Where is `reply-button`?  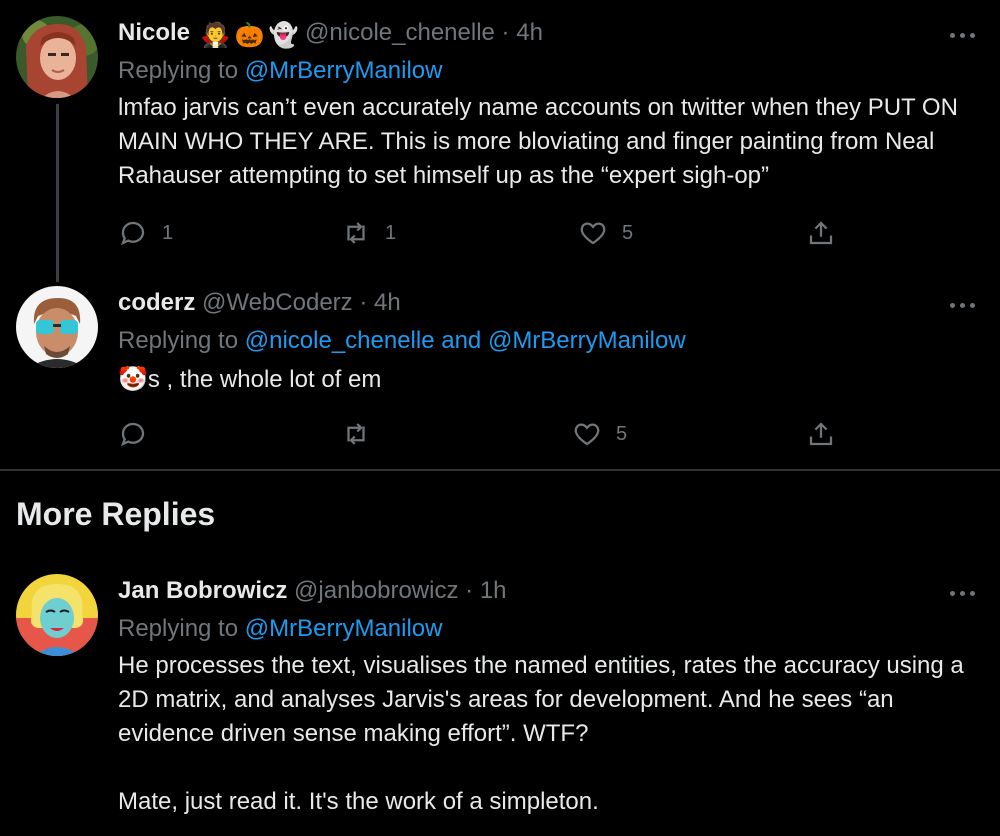 reply-button is located at coordinates (140, 434).